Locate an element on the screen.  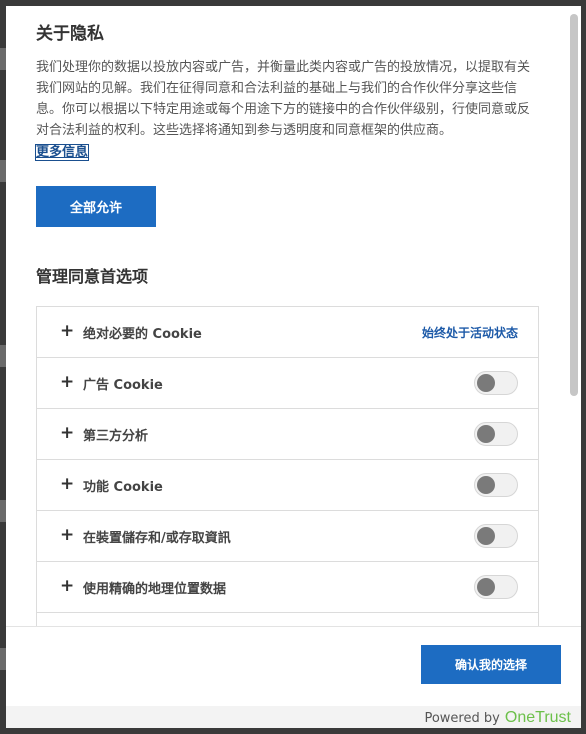
powered-by-bar: Powered by OneTrust is located at coordinates (293, 717).